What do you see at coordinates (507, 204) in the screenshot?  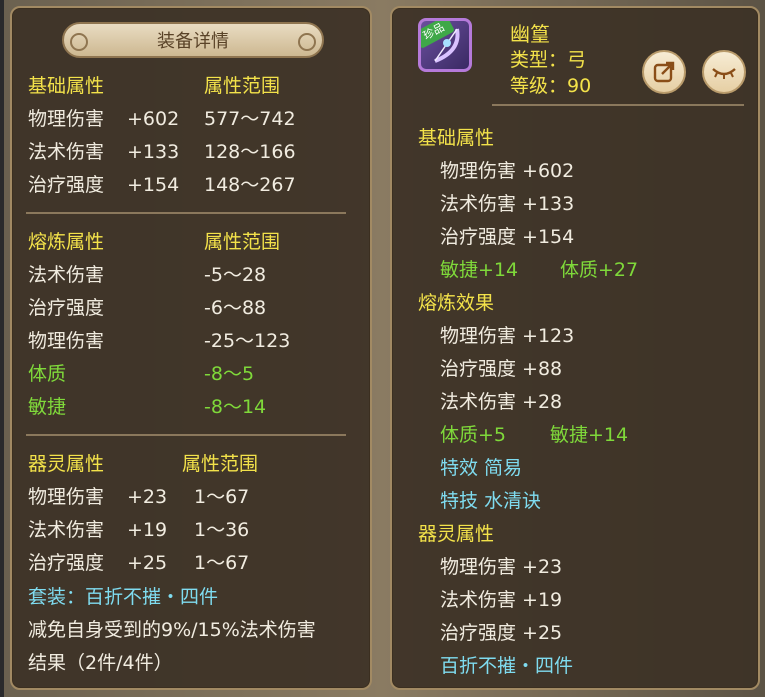 I see `attr-line: 法术伤害 +133` at bounding box center [507, 204].